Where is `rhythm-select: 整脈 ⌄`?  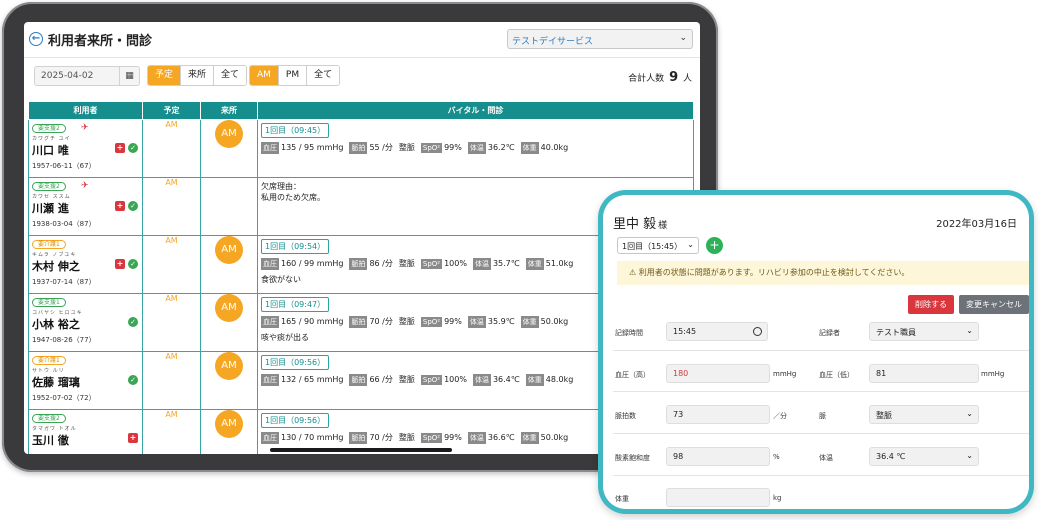
rhythm-select: 整脈 ⌄ is located at coordinates (924, 414).